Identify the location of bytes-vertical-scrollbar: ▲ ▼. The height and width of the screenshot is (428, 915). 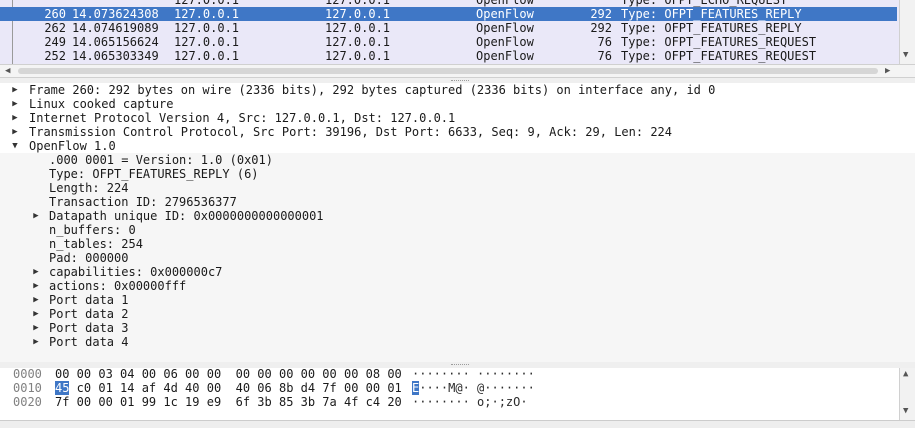
(907, 394).